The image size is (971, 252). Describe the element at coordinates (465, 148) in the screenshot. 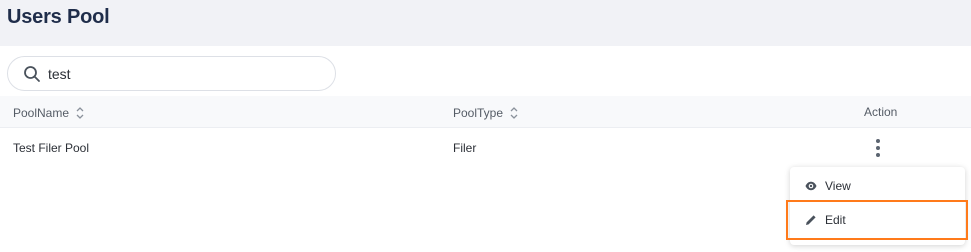

I see `pool-type-cell: Filer` at that location.